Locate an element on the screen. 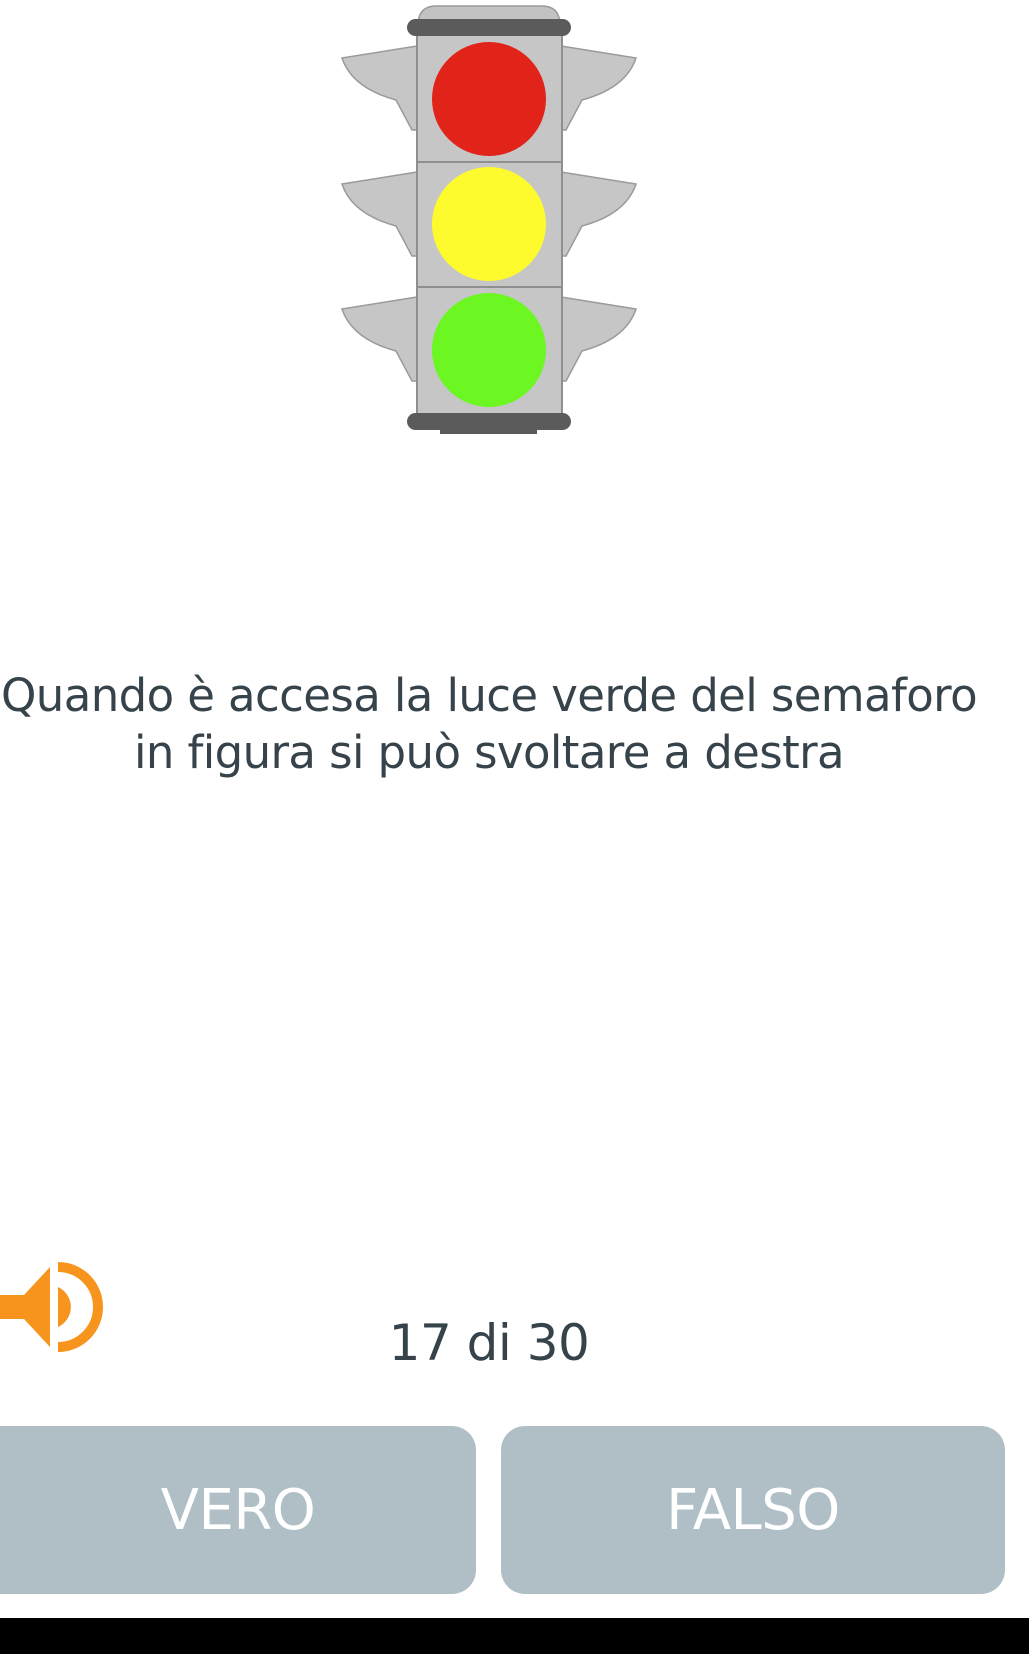 This screenshot has width=1029, height=1654. traffic-light-image is located at coordinates (489, 219).